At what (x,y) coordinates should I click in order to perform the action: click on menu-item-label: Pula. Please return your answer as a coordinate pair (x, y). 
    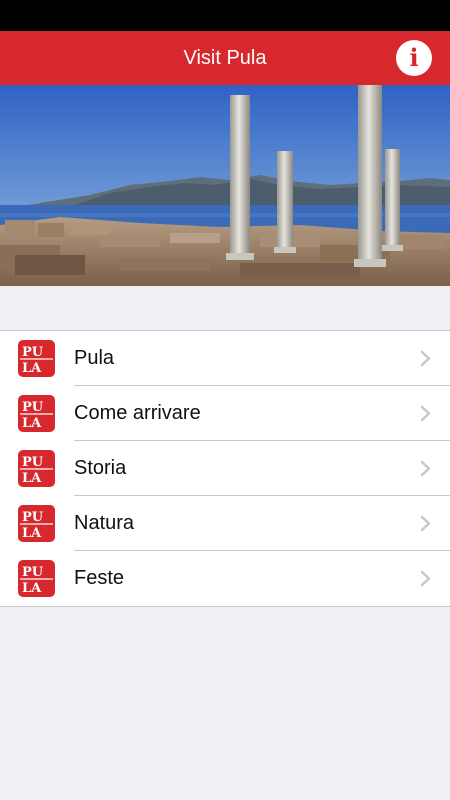
    Looking at the image, I should click on (94, 358).